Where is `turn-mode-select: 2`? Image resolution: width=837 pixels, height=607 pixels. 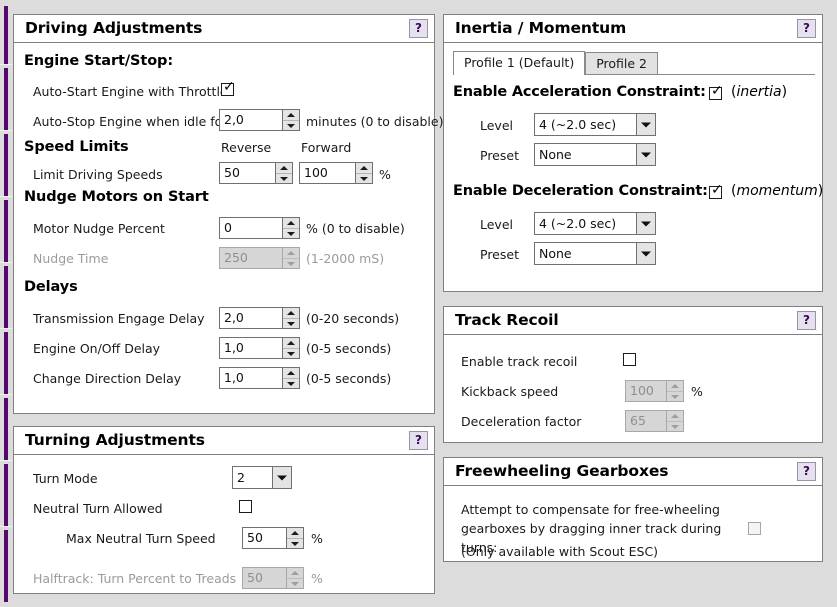 turn-mode-select: 2 is located at coordinates (262, 477).